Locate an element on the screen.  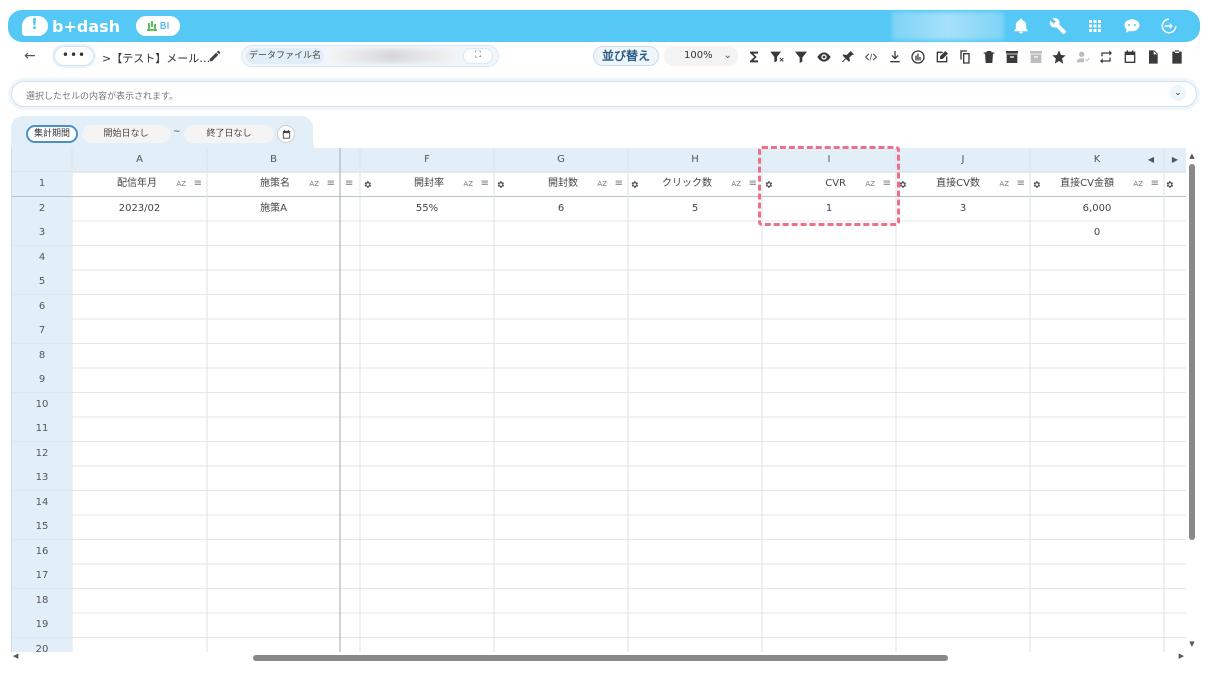
row-number: 14 is located at coordinates (42, 502).